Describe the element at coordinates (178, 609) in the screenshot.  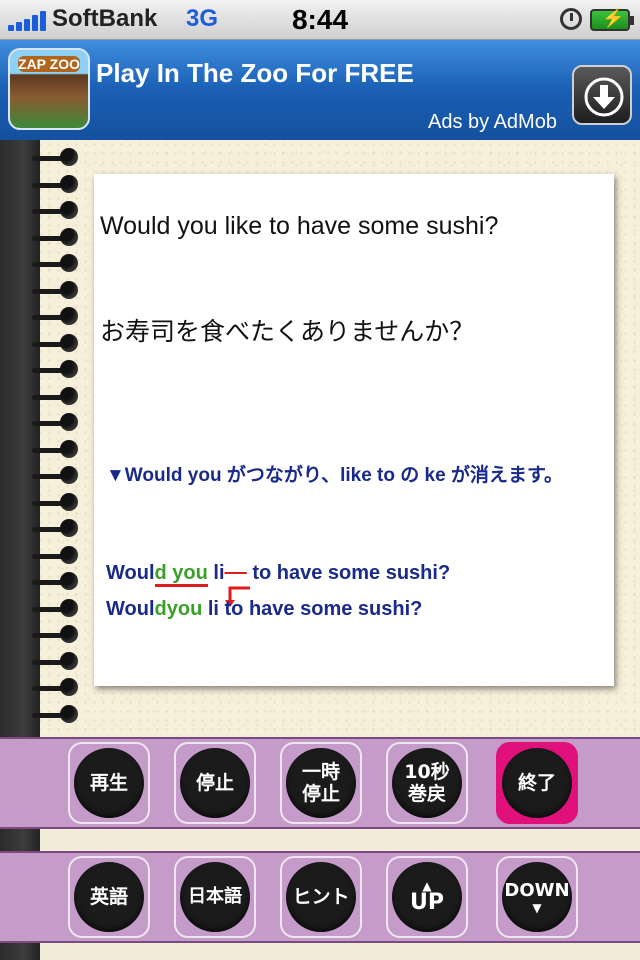
I see `linked-words-joined: dyou` at that location.